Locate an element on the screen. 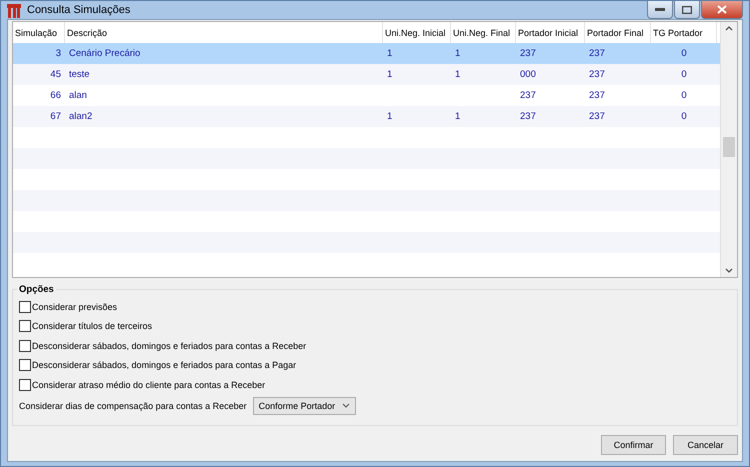 The width and height of the screenshot is (750, 467). table-cell-text: 67 is located at coordinates (55, 117).